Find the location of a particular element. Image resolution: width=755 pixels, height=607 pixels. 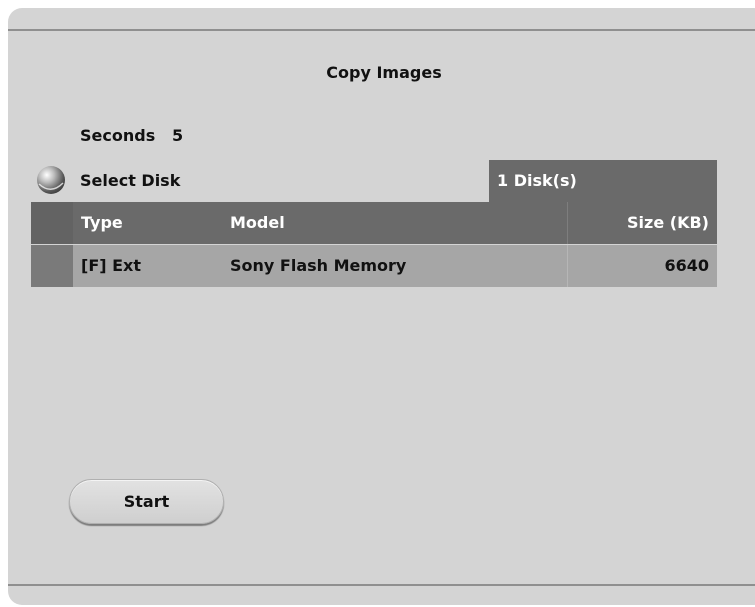

seconds-readout: Seconds 5 is located at coordinates (131, 135).